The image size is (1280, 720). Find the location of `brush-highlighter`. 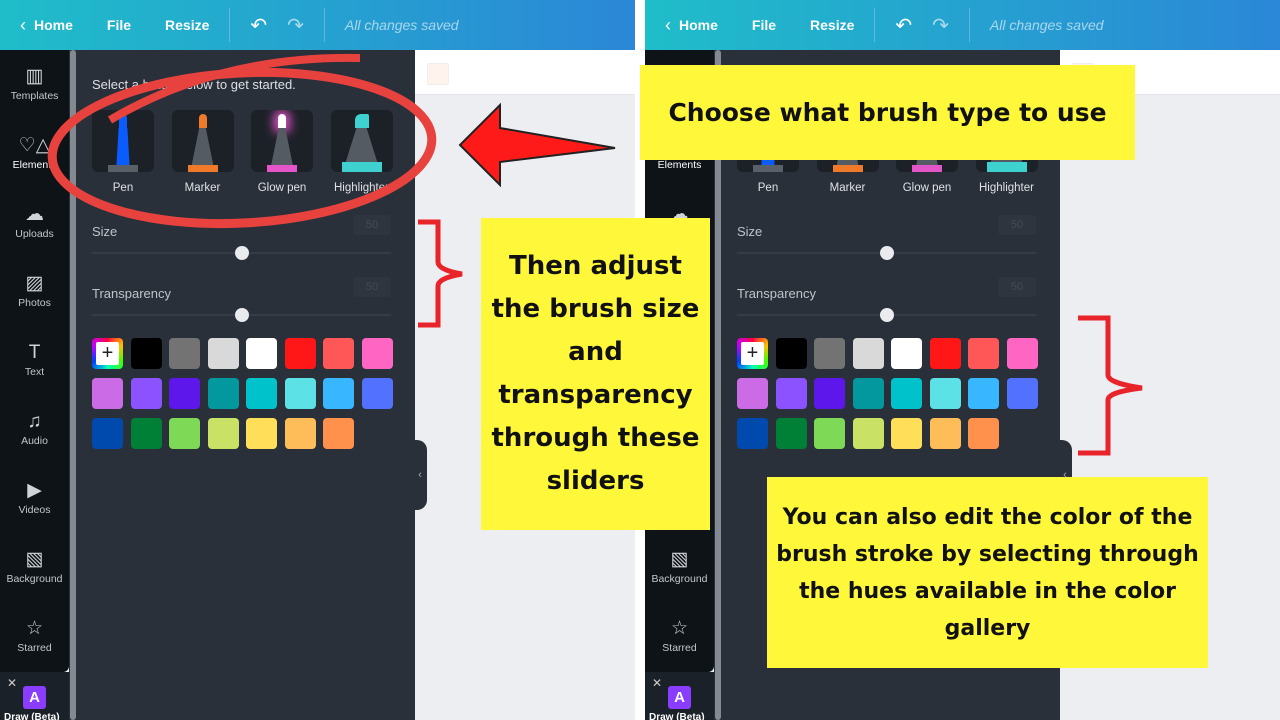

brush-highlighter is located at coordinates (361, 141).